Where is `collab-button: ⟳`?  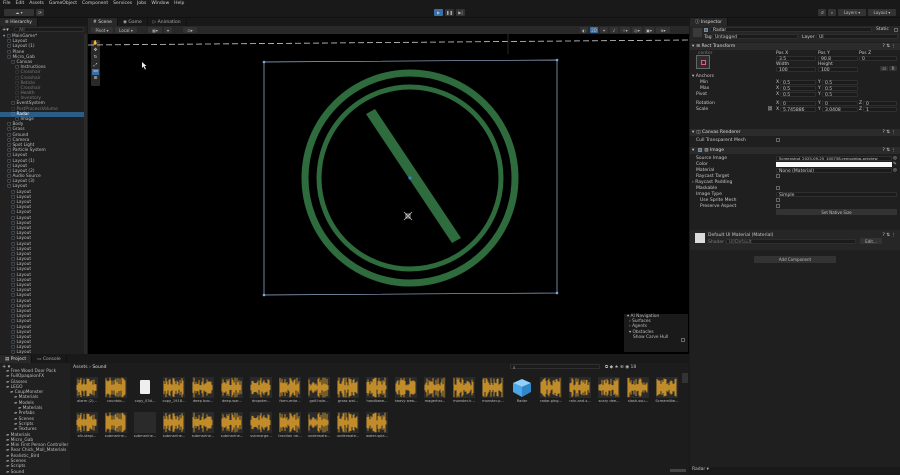
collab-button: ⟳ is located at coordinates (40, 12).